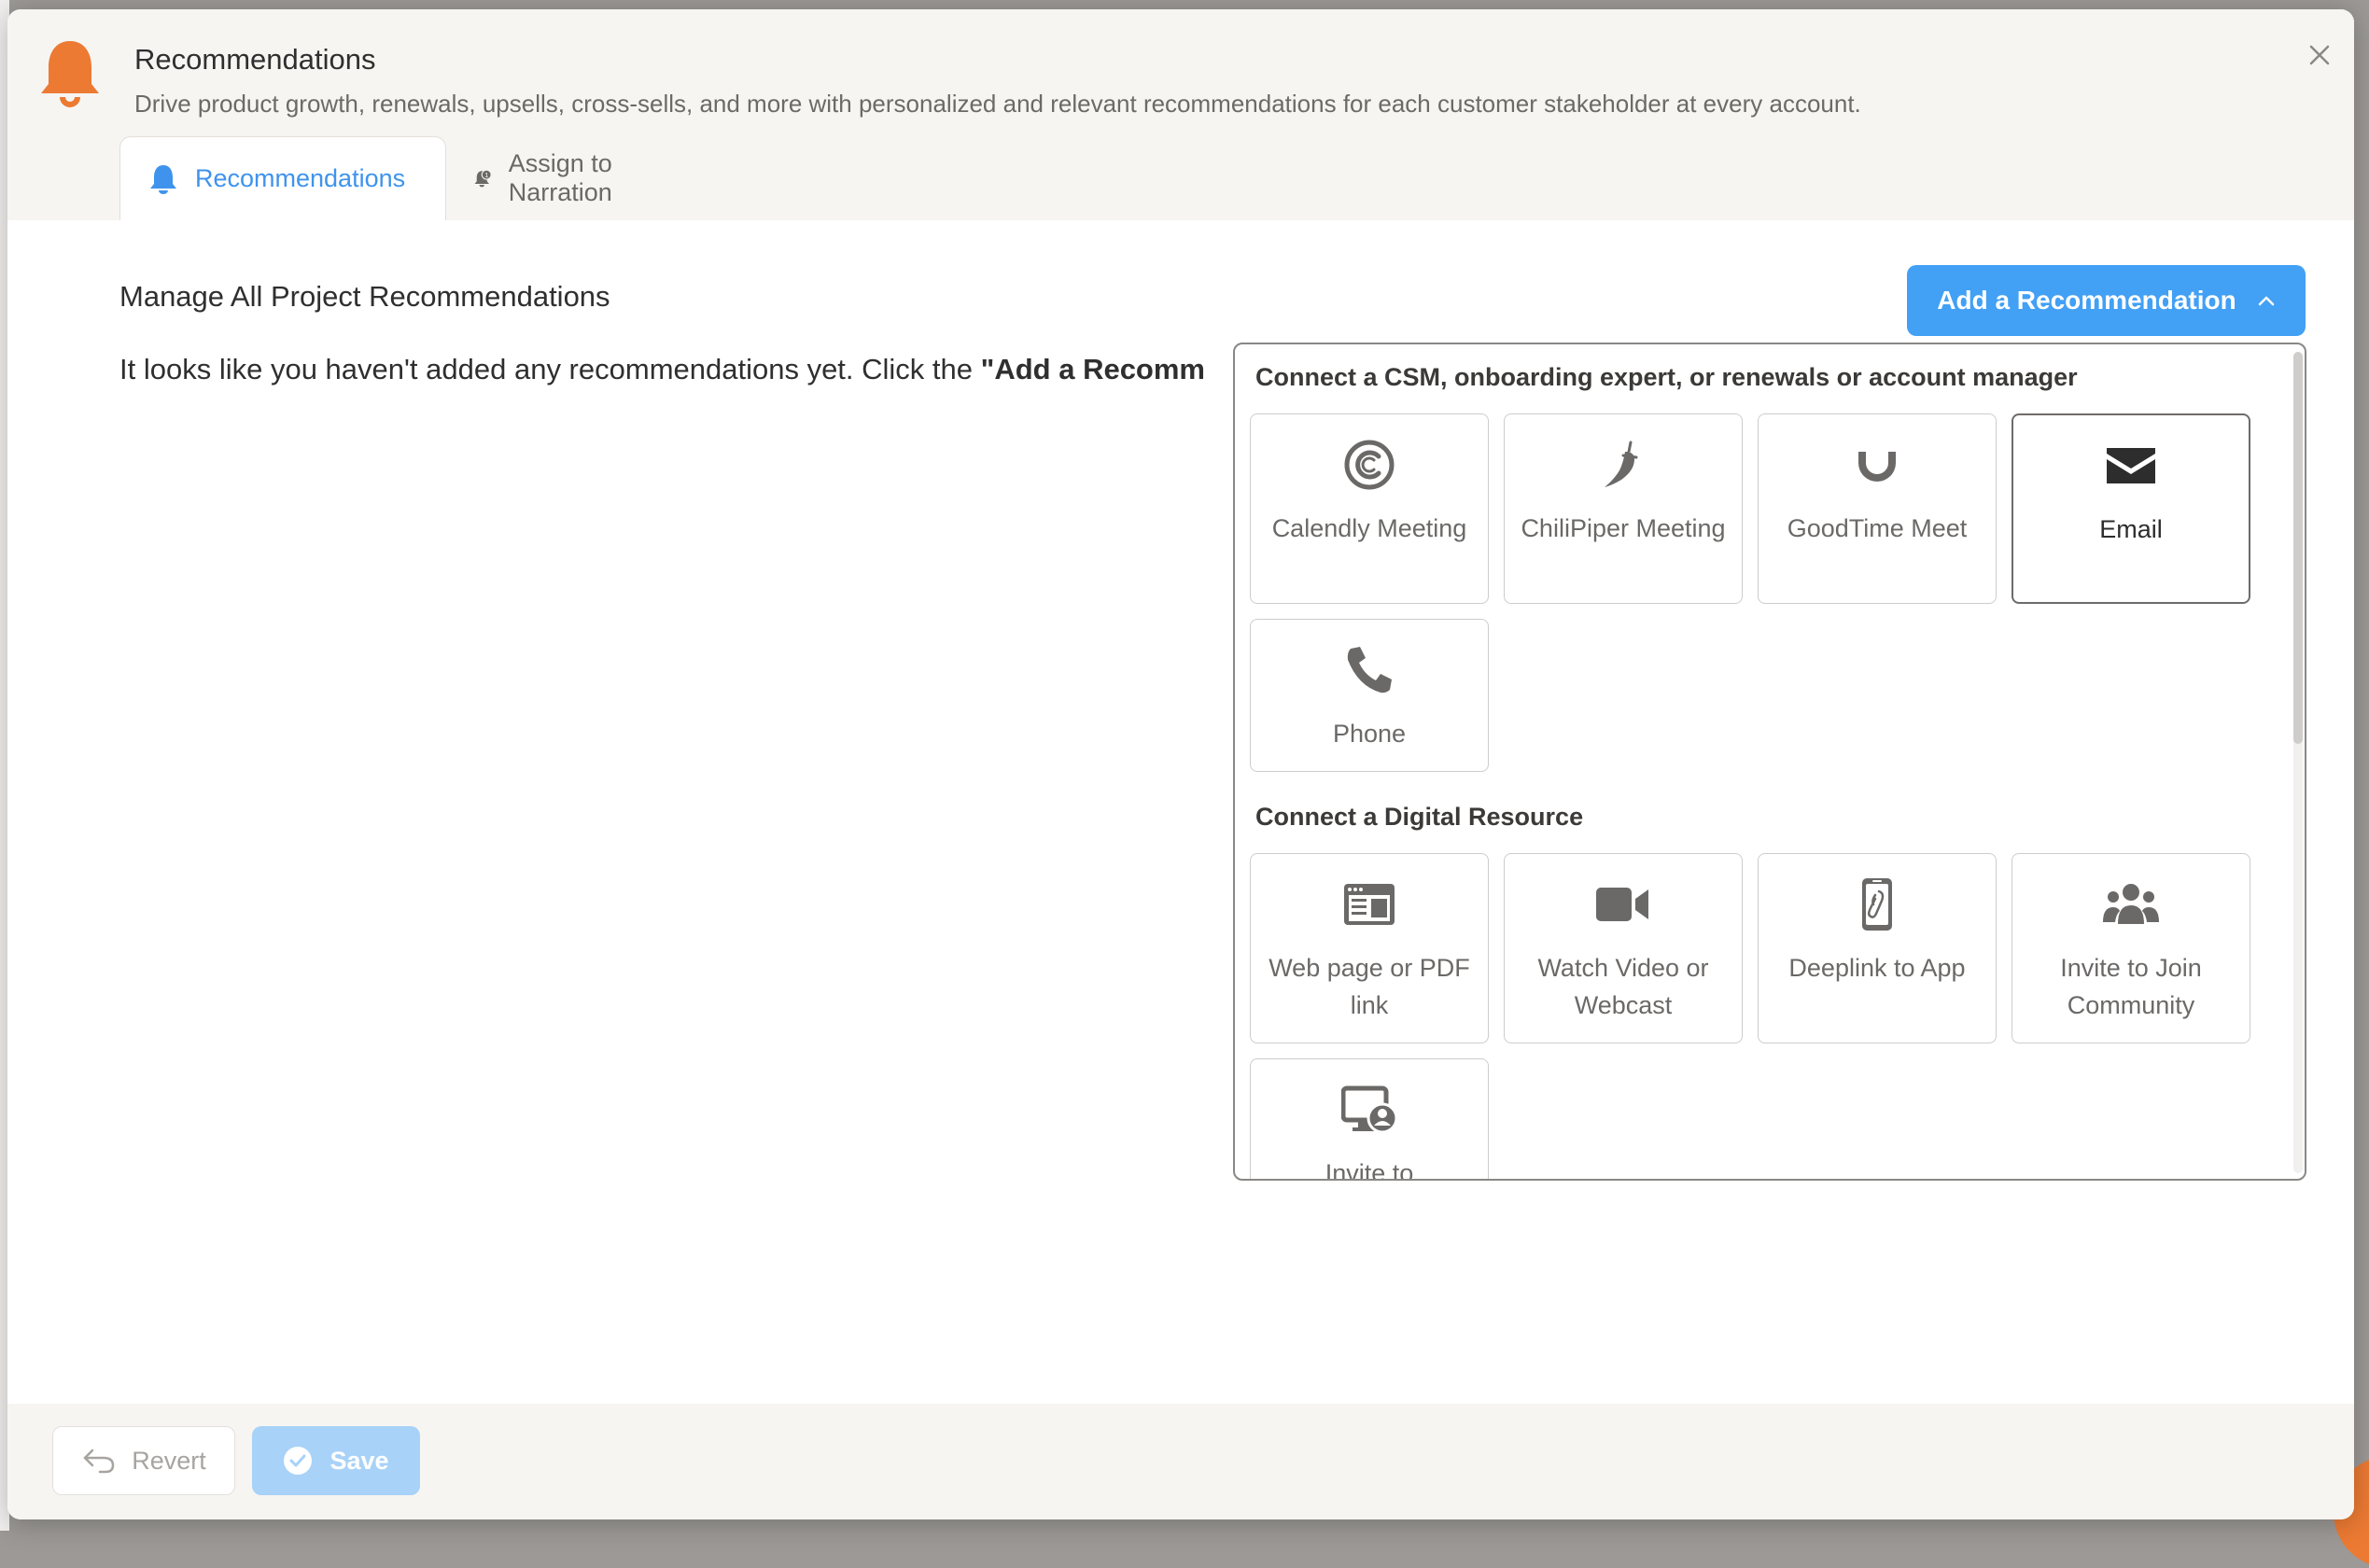 The width and height of the screenshot is (2369, 1568). Describe the element at coordinates (1369, 695) in the screenshot. I see `option-phone: Phone` at that location.